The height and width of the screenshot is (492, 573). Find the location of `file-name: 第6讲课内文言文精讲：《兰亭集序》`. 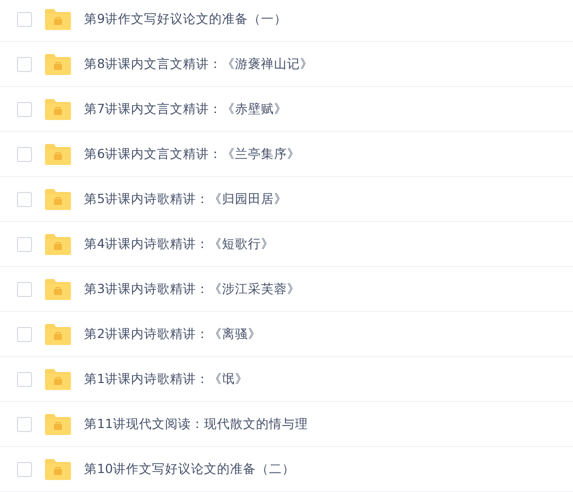

file-name: 第6讲课内文言文精讲：《兰亭集序》 is located at coordinates (192, 154).